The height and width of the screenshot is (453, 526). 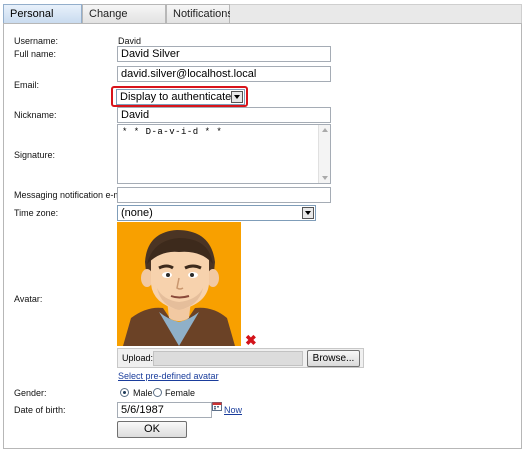 I want to click on gender-label: Gender:, so click(x=30, y=393).